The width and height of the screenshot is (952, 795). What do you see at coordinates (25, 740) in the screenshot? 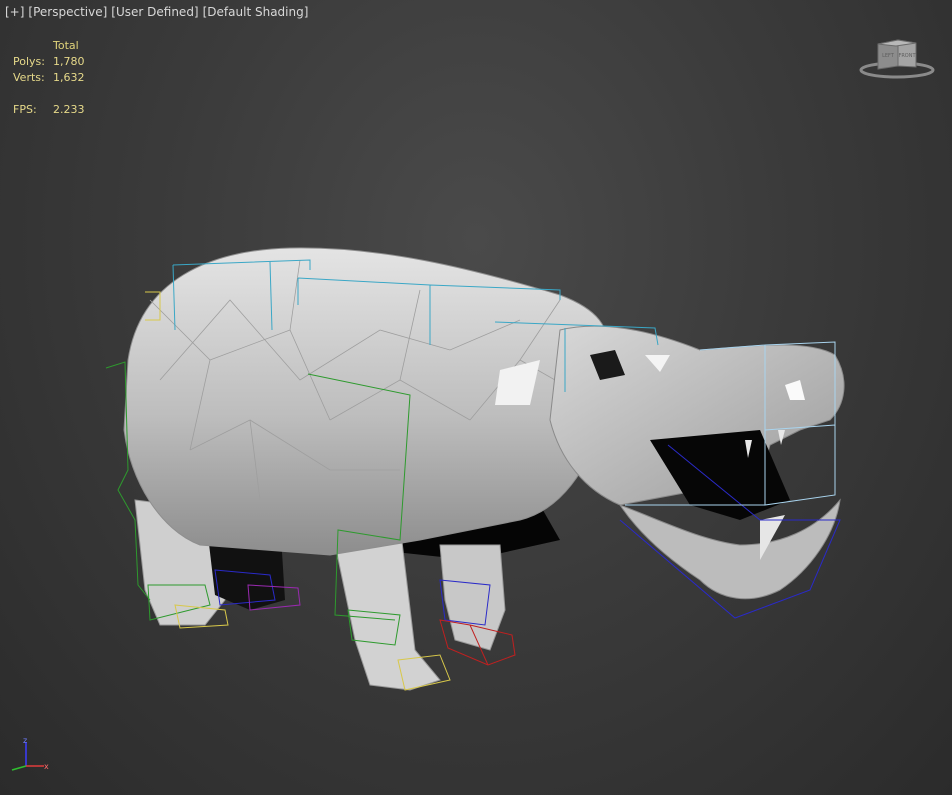
I see `z-axis-label: z` at bounding box center [25, 740].